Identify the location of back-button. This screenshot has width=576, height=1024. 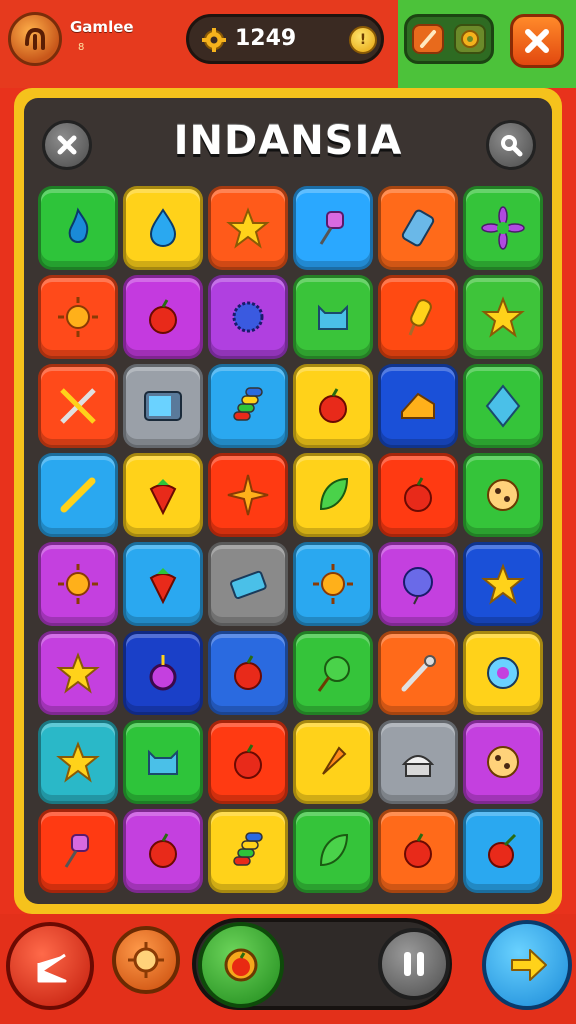
(67, 145).